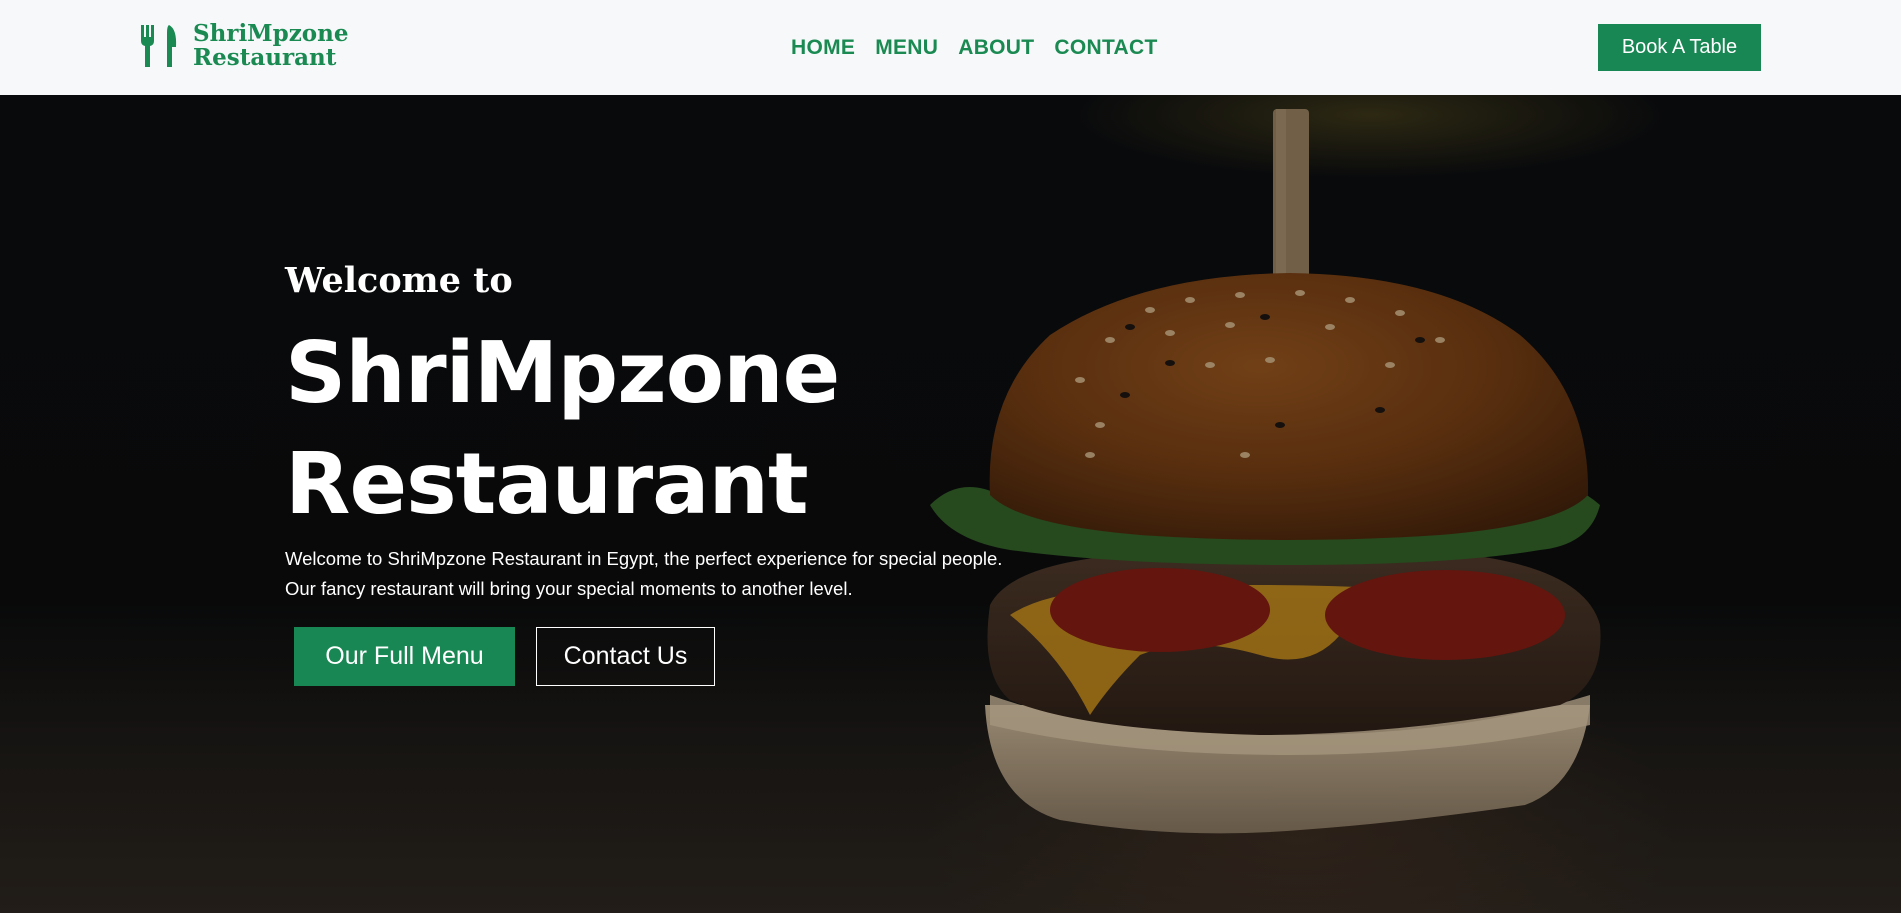  I want to click on full-menu-button: Our Full Menu, so click(404, 656).